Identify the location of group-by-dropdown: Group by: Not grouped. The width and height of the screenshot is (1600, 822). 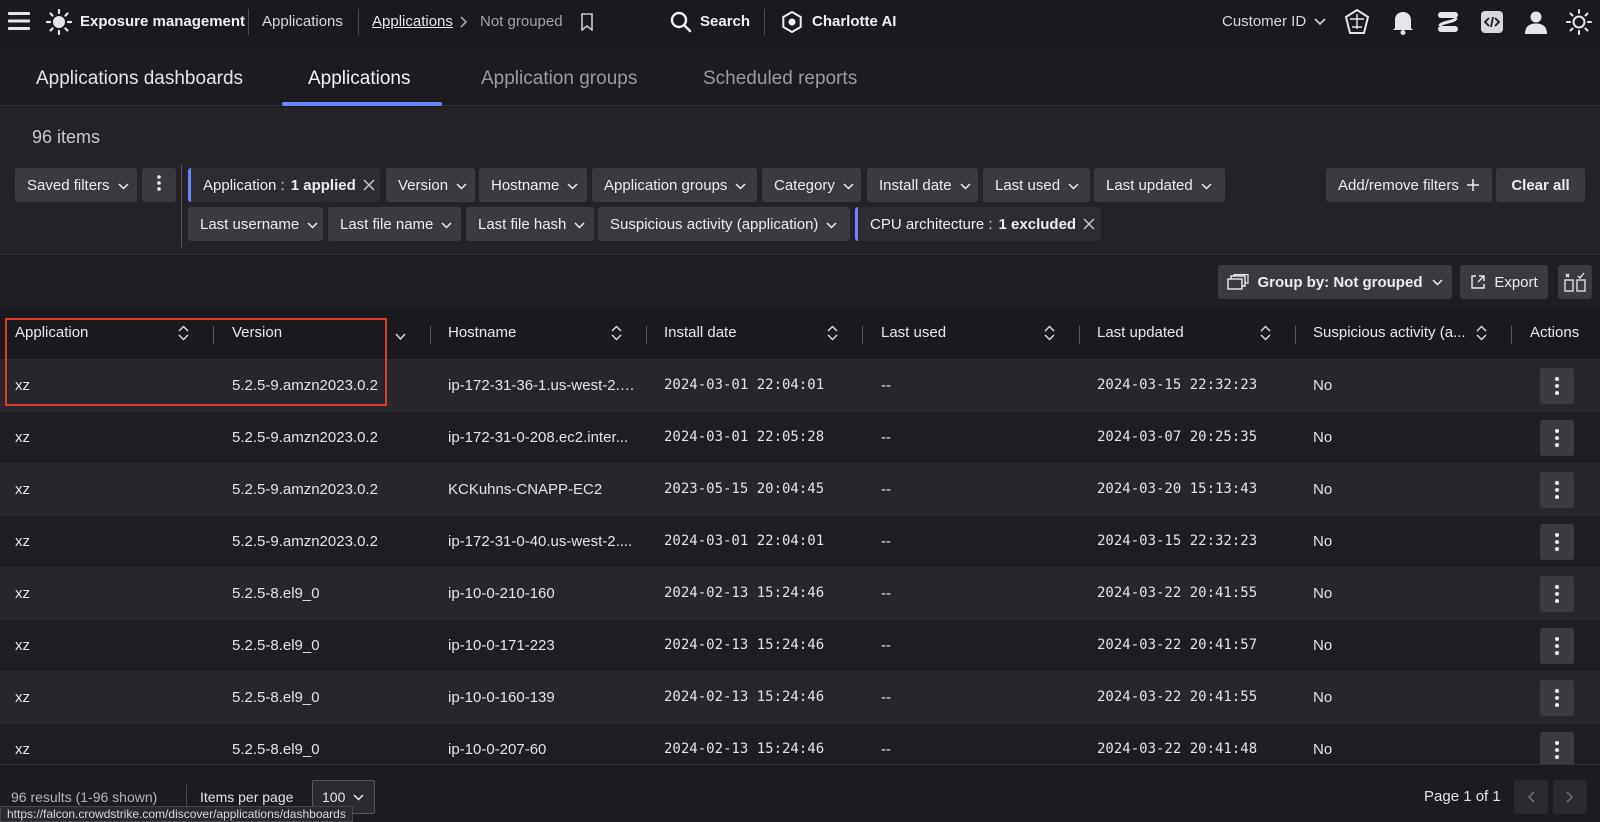
(1335, 282).